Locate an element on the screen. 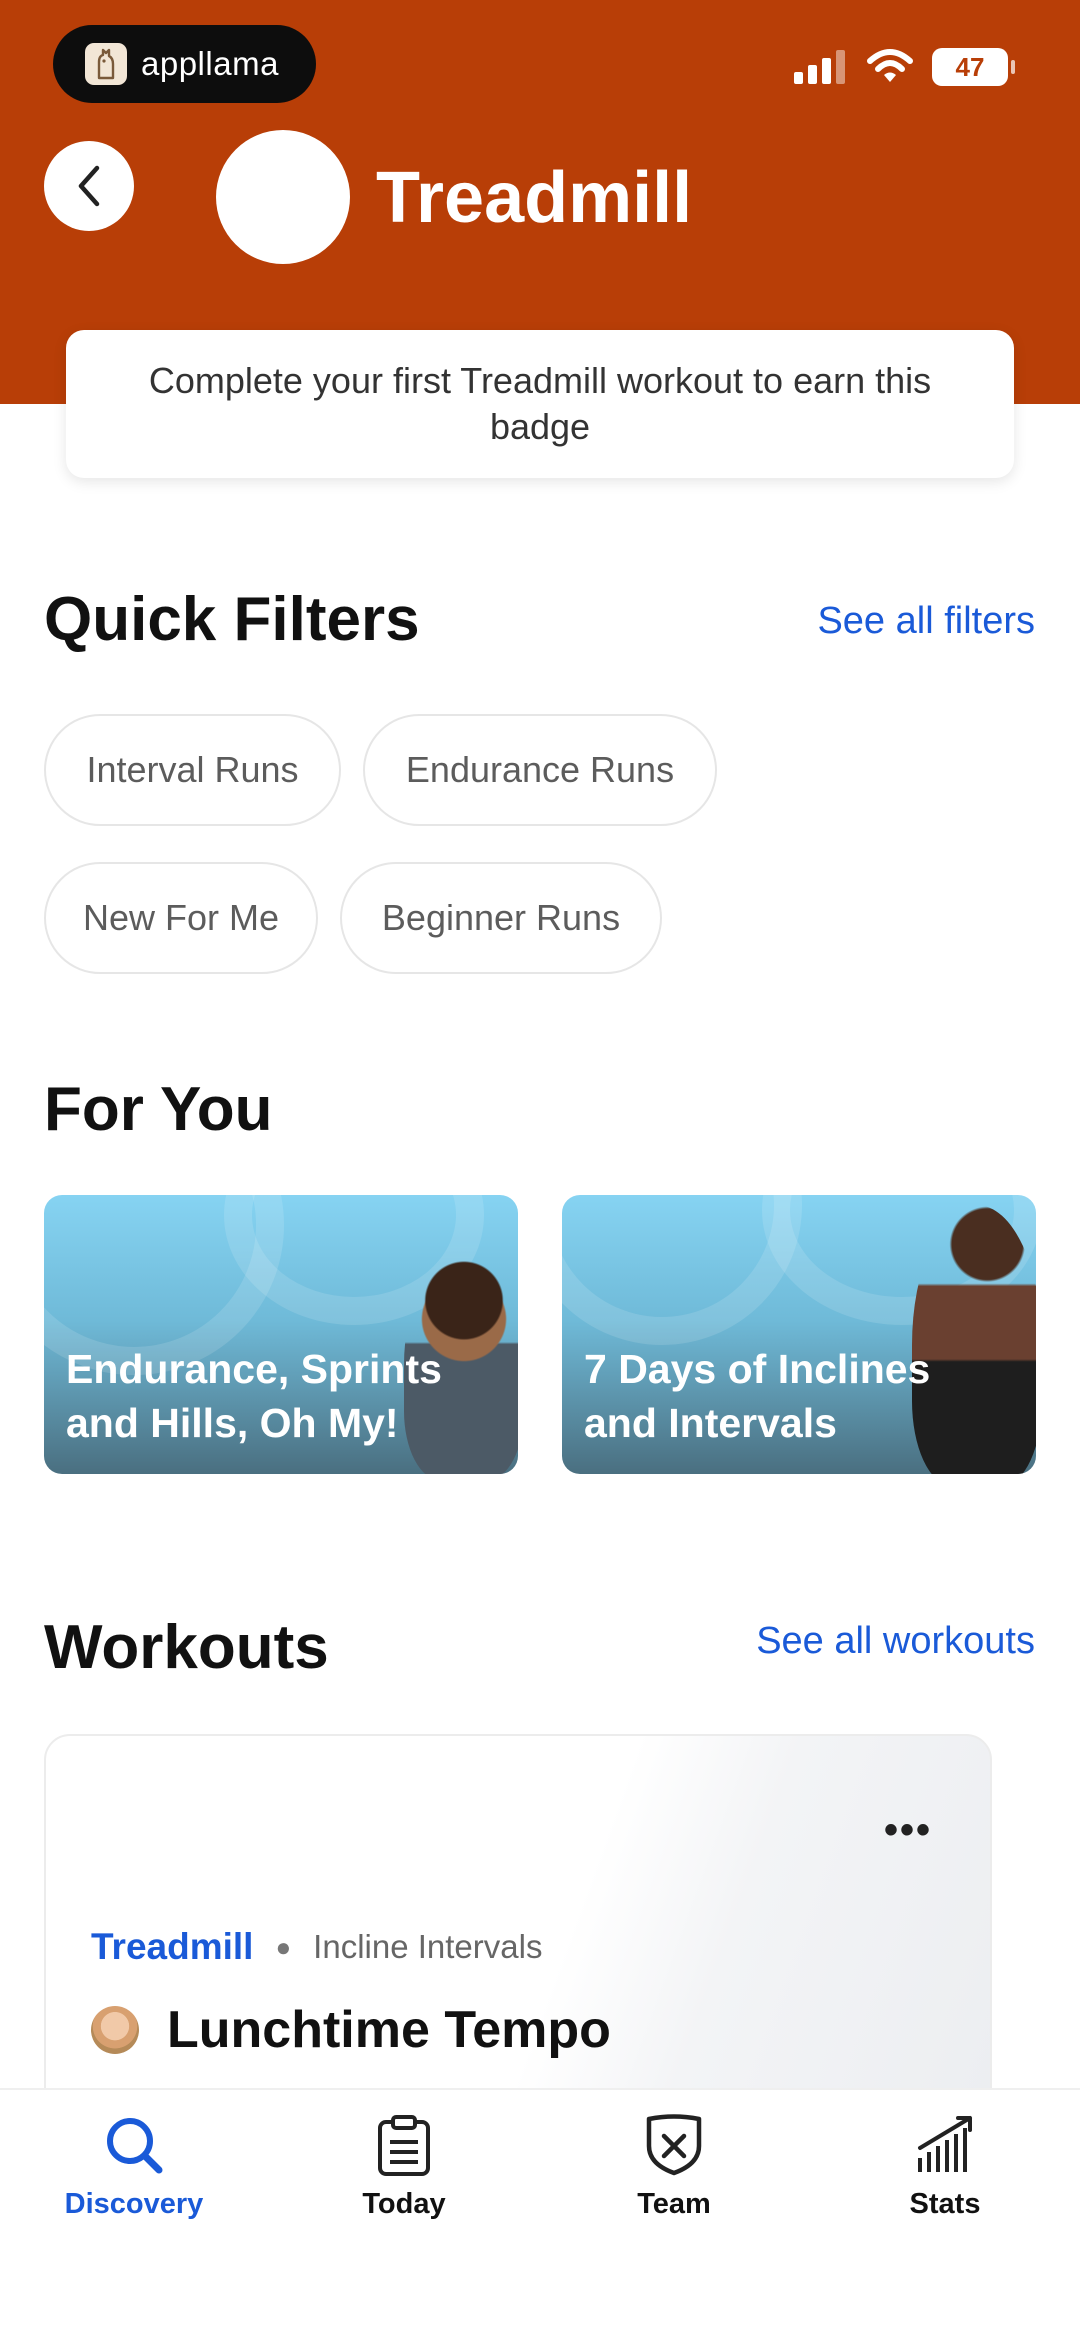  for-you-card-2: 7 Days of Inclines and Intervals is located at coordinates (799, 1334).